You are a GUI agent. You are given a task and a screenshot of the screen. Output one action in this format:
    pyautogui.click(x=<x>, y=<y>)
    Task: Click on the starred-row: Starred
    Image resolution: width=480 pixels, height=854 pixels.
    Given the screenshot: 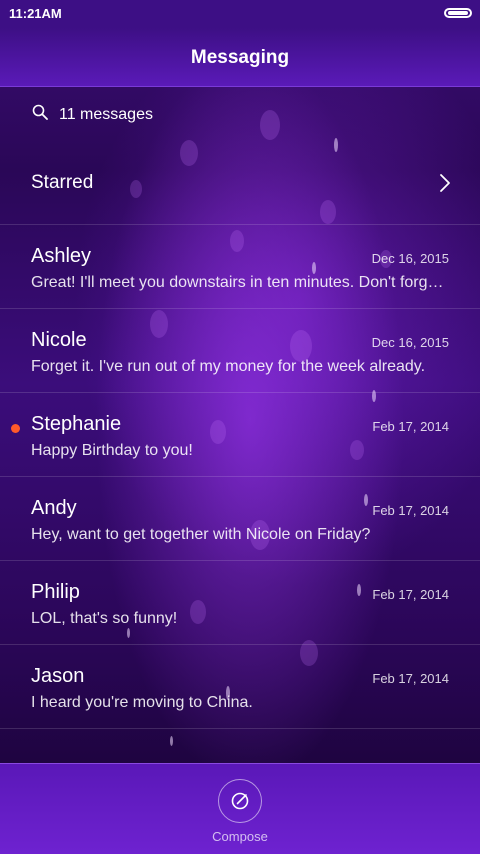 What is the action you would take?
    pyautogui.click(x=240, y=183)
    